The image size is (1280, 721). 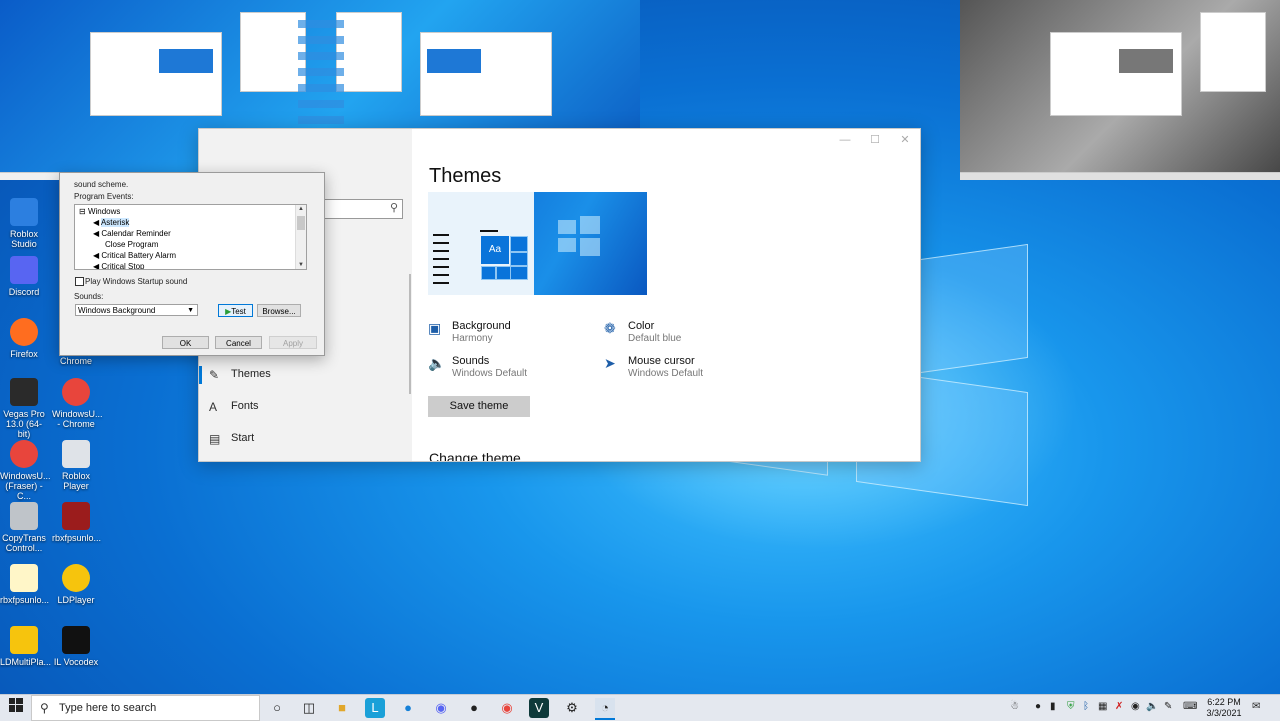 What do you see at coordinates (1119, 706) in the screenshot?
I see `network-error-icon: ✗` at bounding box center [1119, 706].